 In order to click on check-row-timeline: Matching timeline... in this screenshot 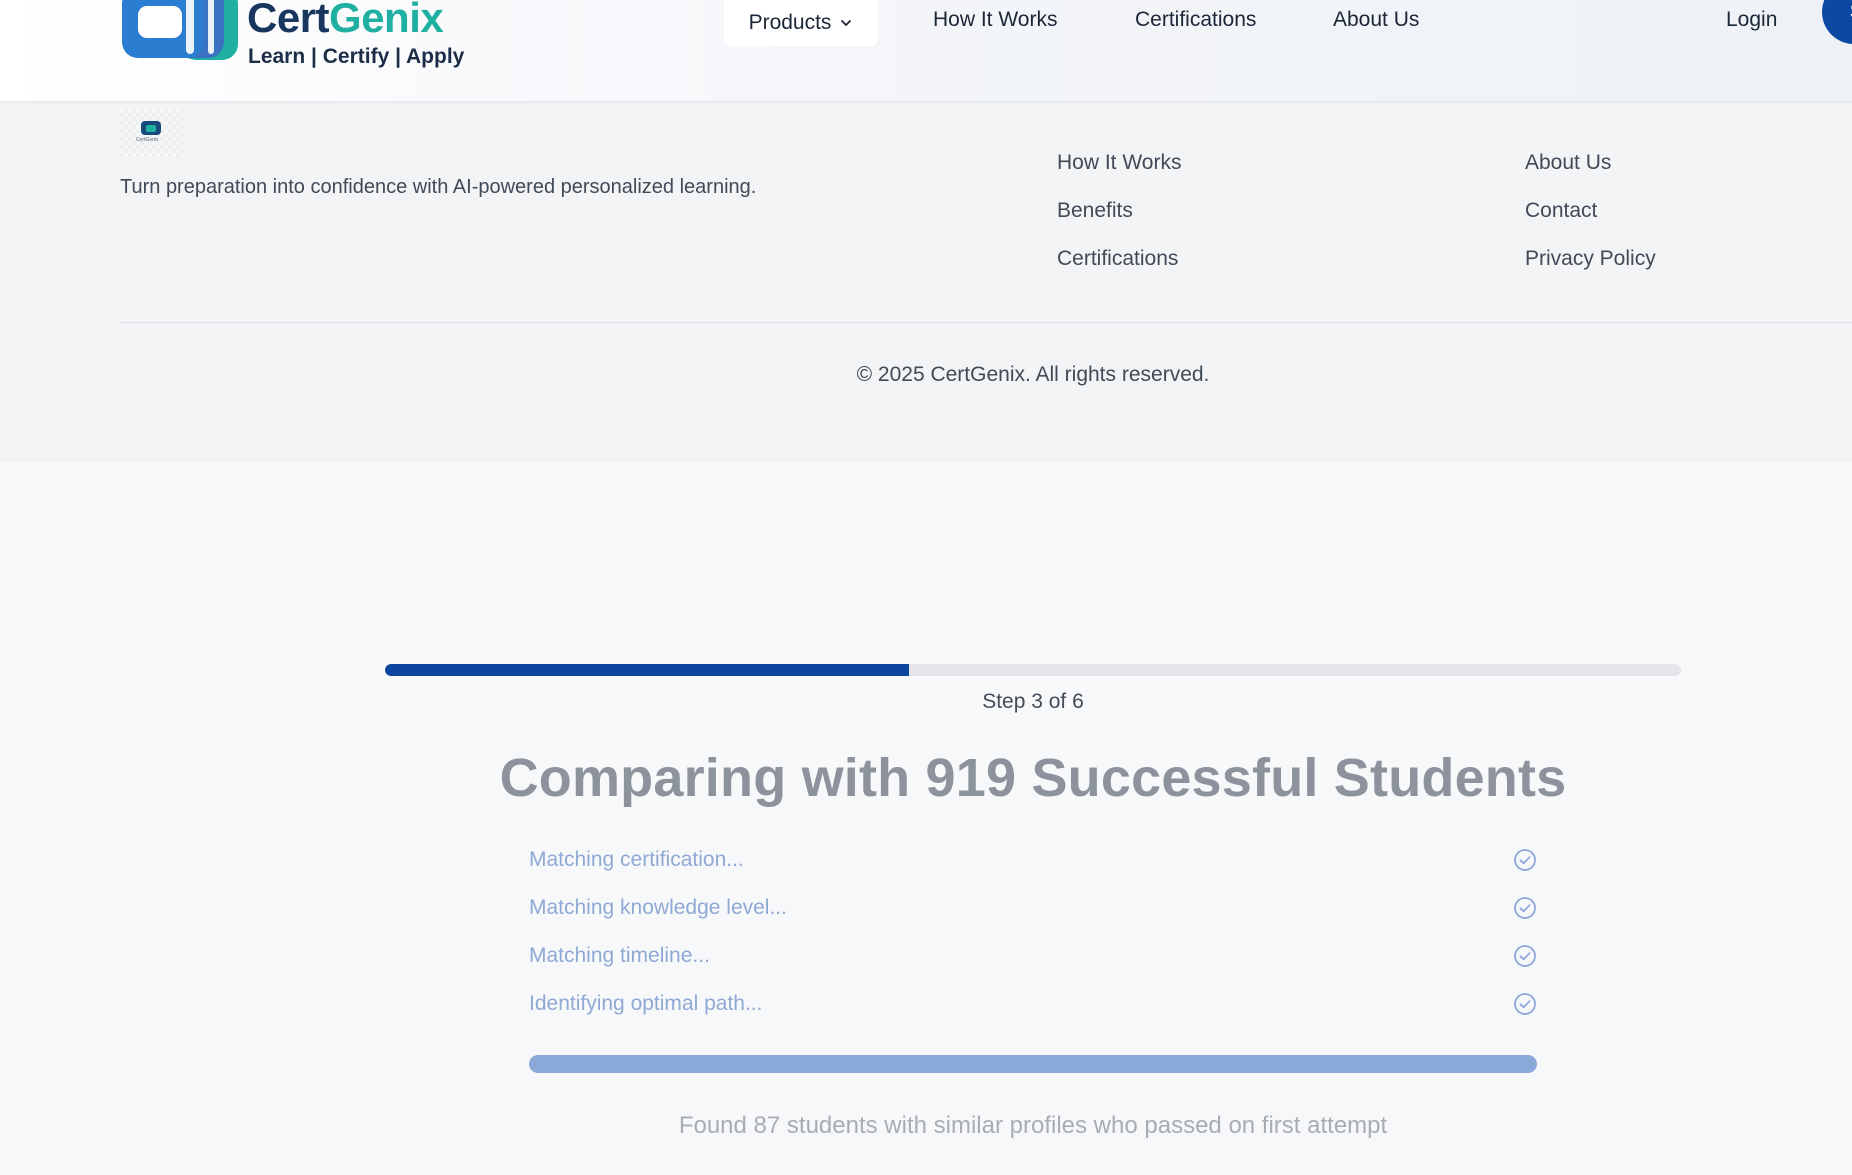, I will do `click(1033, 956)`.